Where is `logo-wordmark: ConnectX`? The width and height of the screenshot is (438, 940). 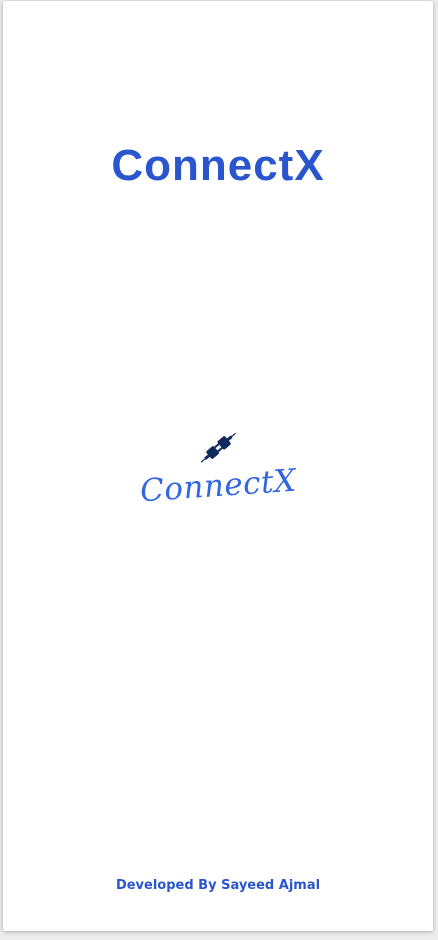 logo-wordmark: ConnectX is located at coordinates (218, 486).